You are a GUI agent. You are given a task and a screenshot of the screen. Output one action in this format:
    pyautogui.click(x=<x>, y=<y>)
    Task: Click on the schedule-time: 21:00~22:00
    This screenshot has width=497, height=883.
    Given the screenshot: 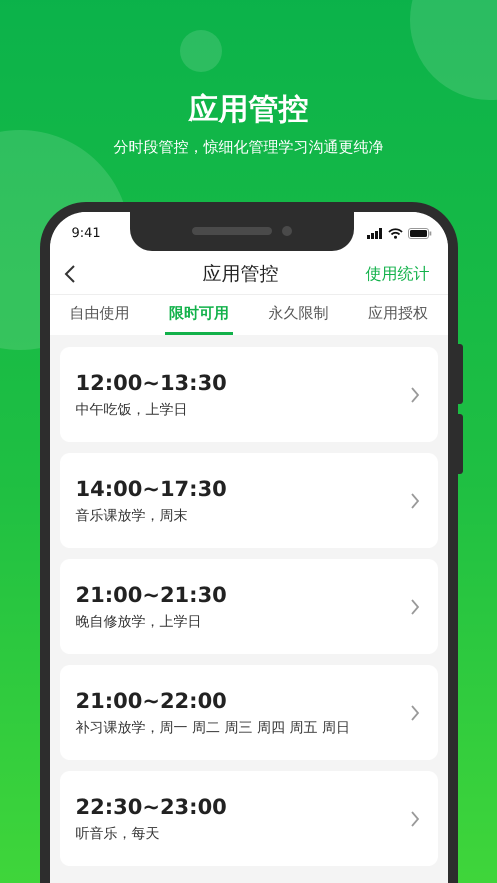 What is the action you would take?
    pyautogui.click(x=152, y=700)
    